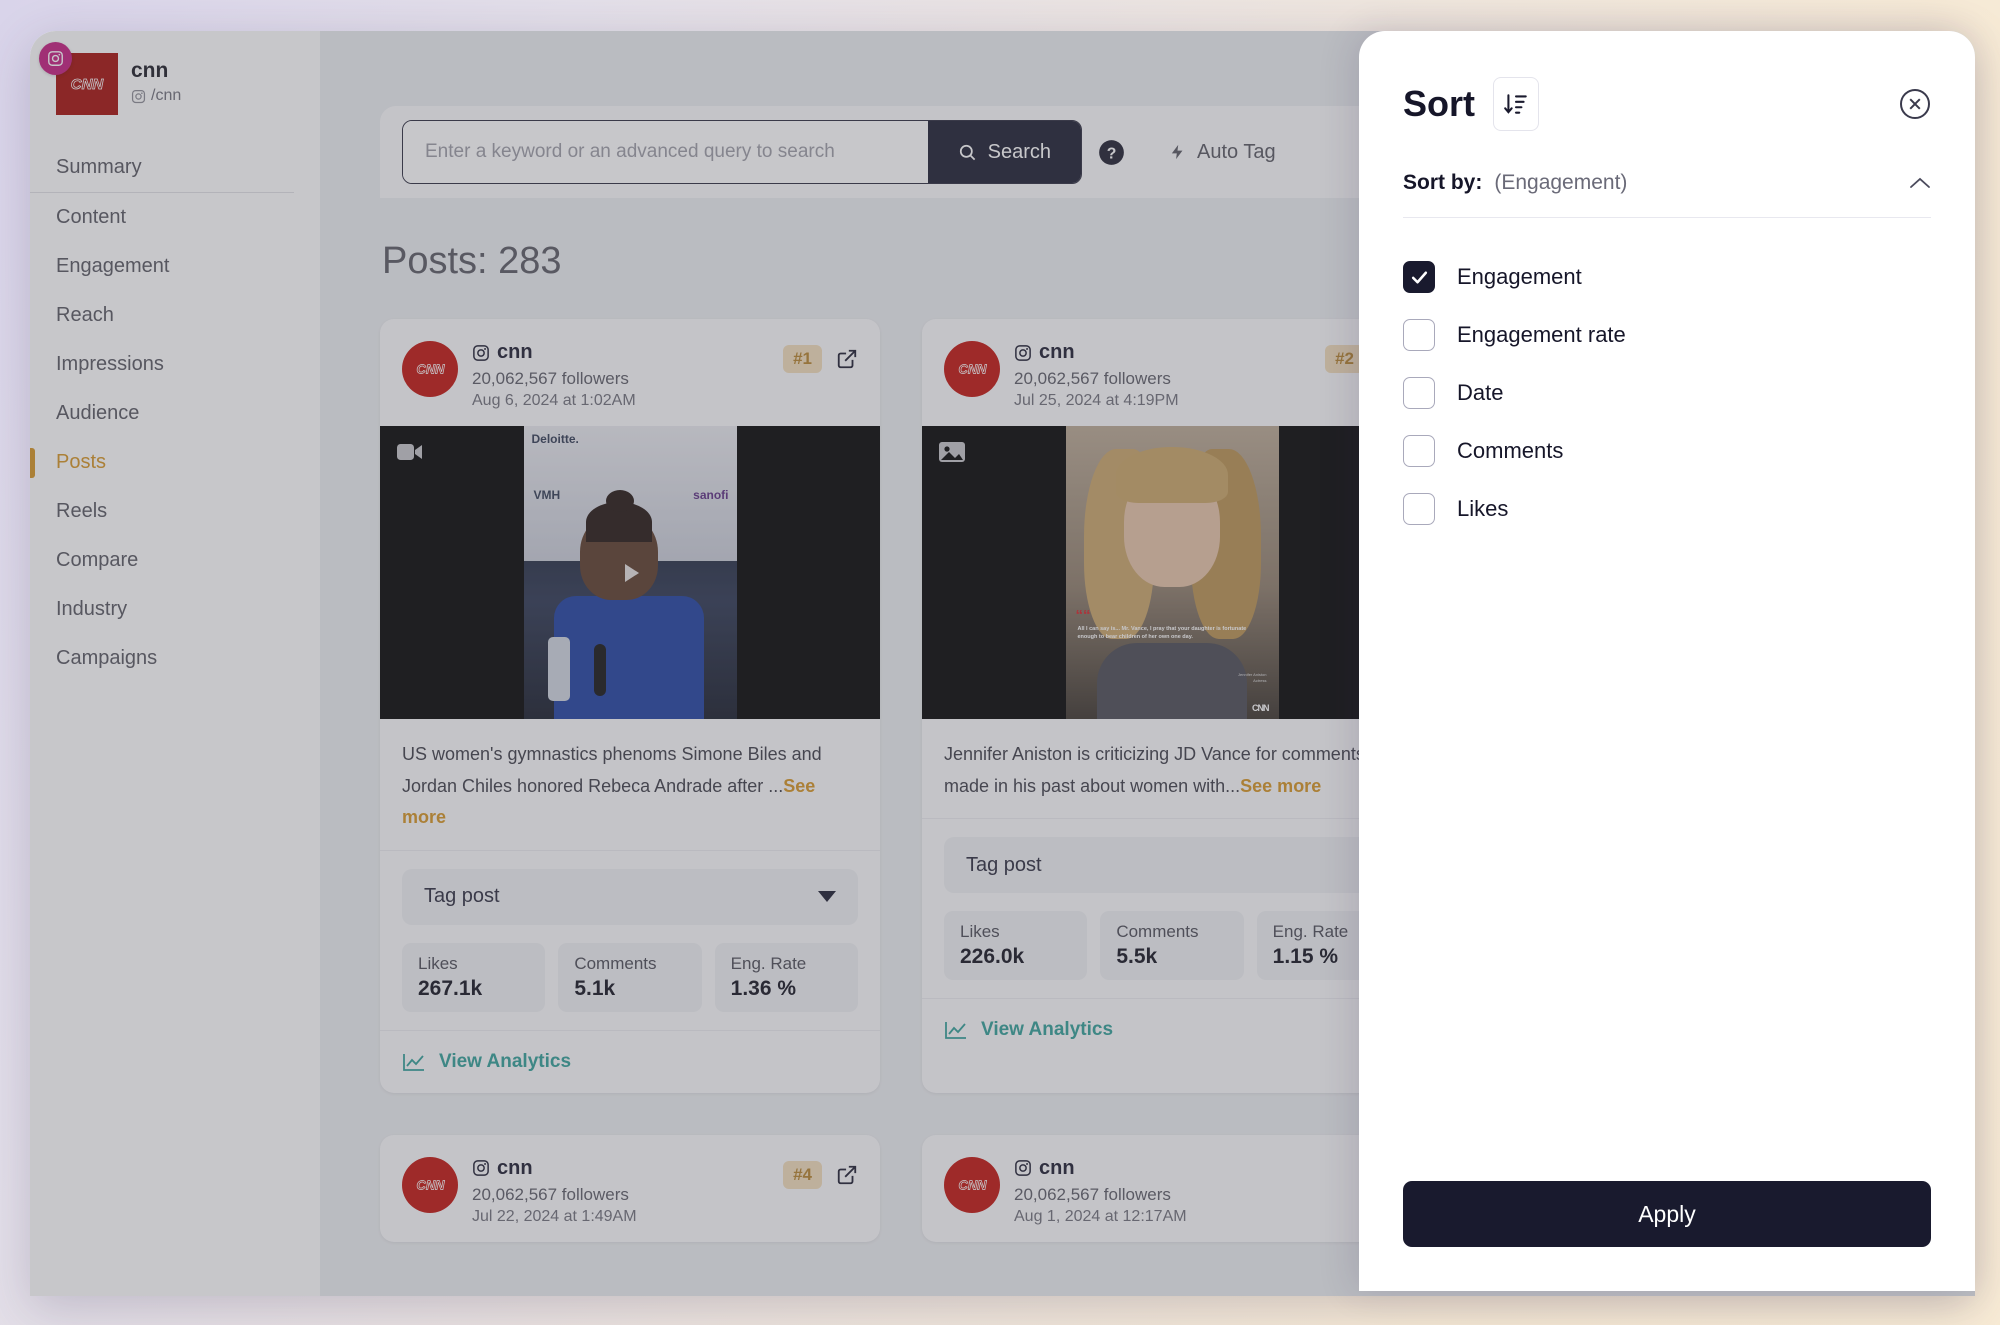  Describe the element at coordinates (1419, 277) in the screenshot. I see `checkbox-engagement` at that location.